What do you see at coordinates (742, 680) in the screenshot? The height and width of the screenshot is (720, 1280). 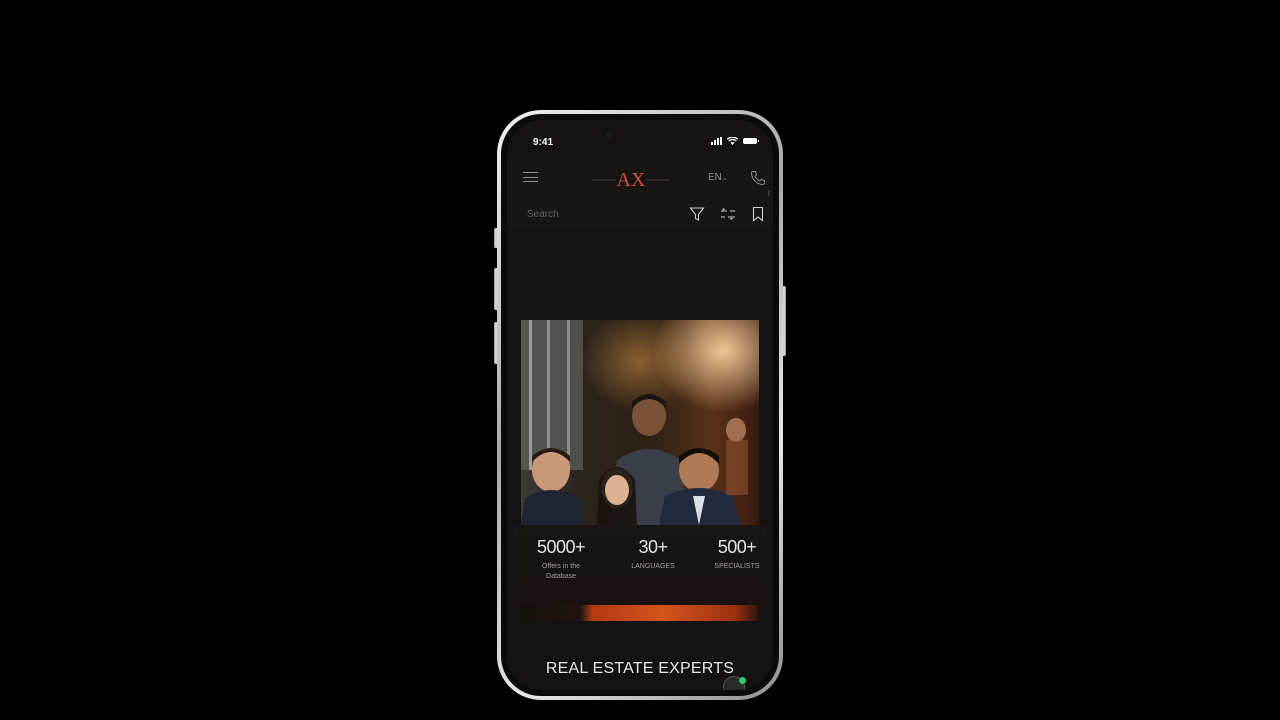 I see `online-status-dot` at bounding box center [742, 680].